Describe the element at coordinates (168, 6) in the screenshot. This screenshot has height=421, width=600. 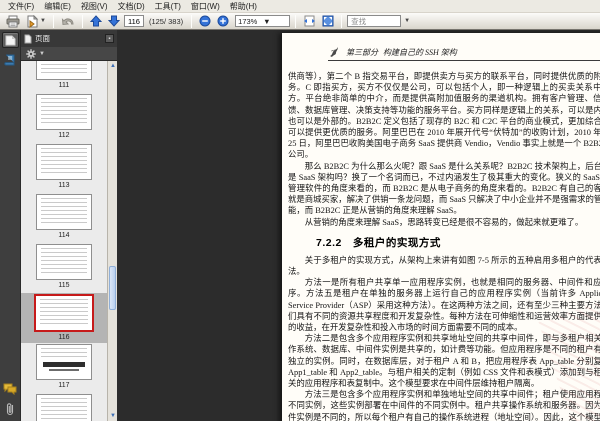
I see `menu-tools: 工具(T)` at that location.